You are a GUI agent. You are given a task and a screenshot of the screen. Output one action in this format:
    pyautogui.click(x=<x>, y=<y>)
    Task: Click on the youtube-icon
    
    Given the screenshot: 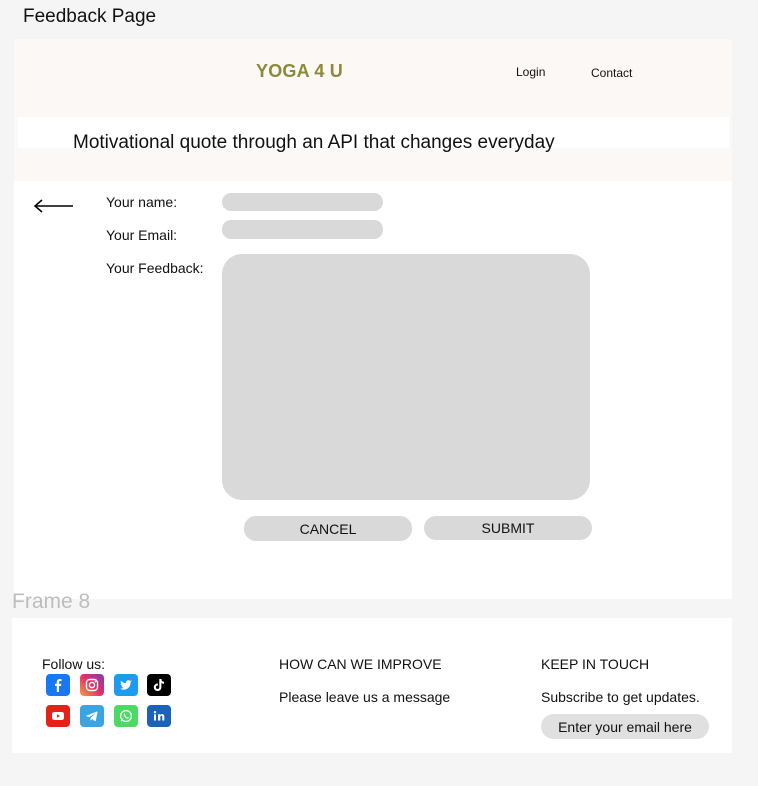 What is the action you would take?
    pyautogui.click(x=58, y=716)
    